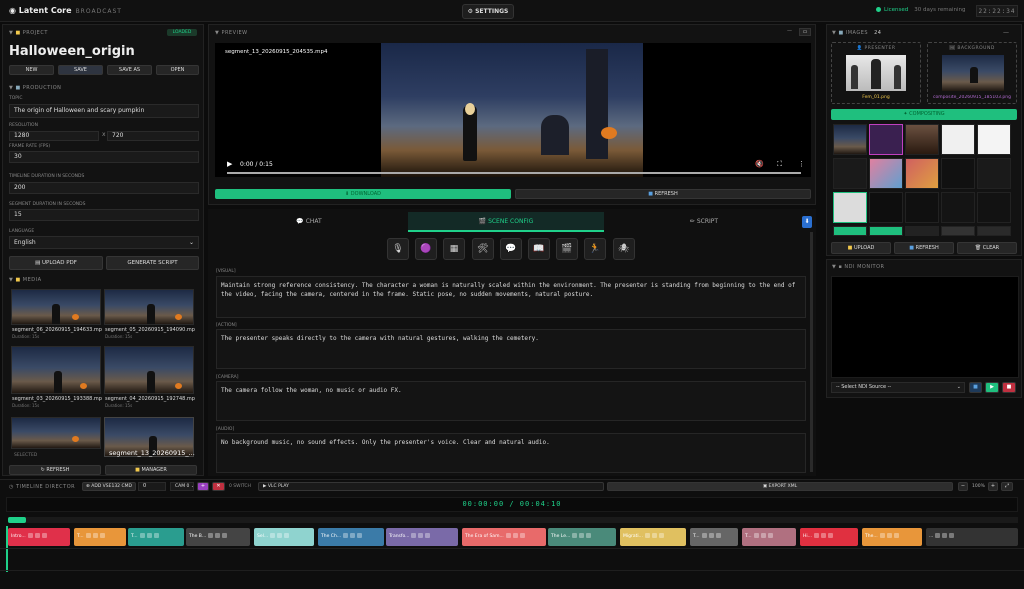 This screenshot has width=1024, height=589. Describe the element at coordinates (54, 136) in the screenshot. I see `resolution-width-input: 1280` at that location.